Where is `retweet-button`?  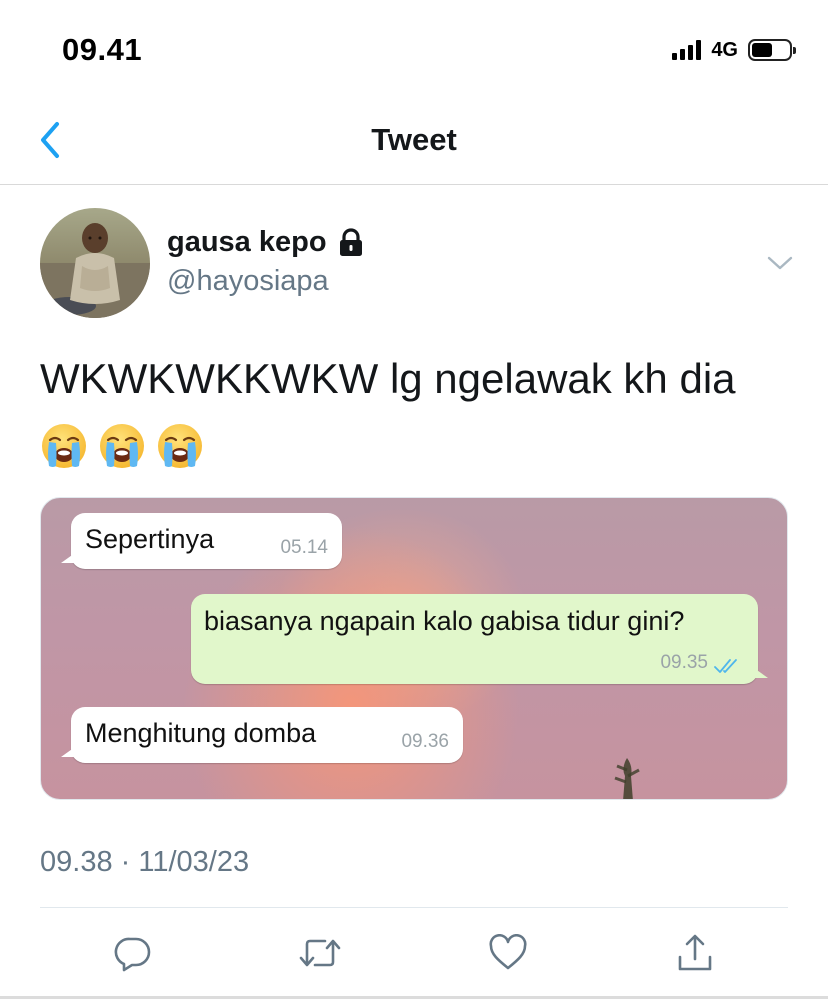 retweet-button is located at coordinates (320, 953).